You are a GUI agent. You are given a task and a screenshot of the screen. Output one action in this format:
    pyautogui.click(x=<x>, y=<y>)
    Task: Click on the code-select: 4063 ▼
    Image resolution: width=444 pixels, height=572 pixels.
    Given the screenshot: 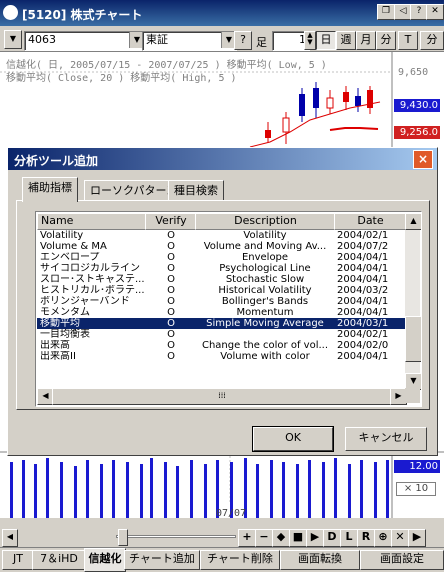 What is the action you would take?
    pyautogui.click(x=84, y=41)
    